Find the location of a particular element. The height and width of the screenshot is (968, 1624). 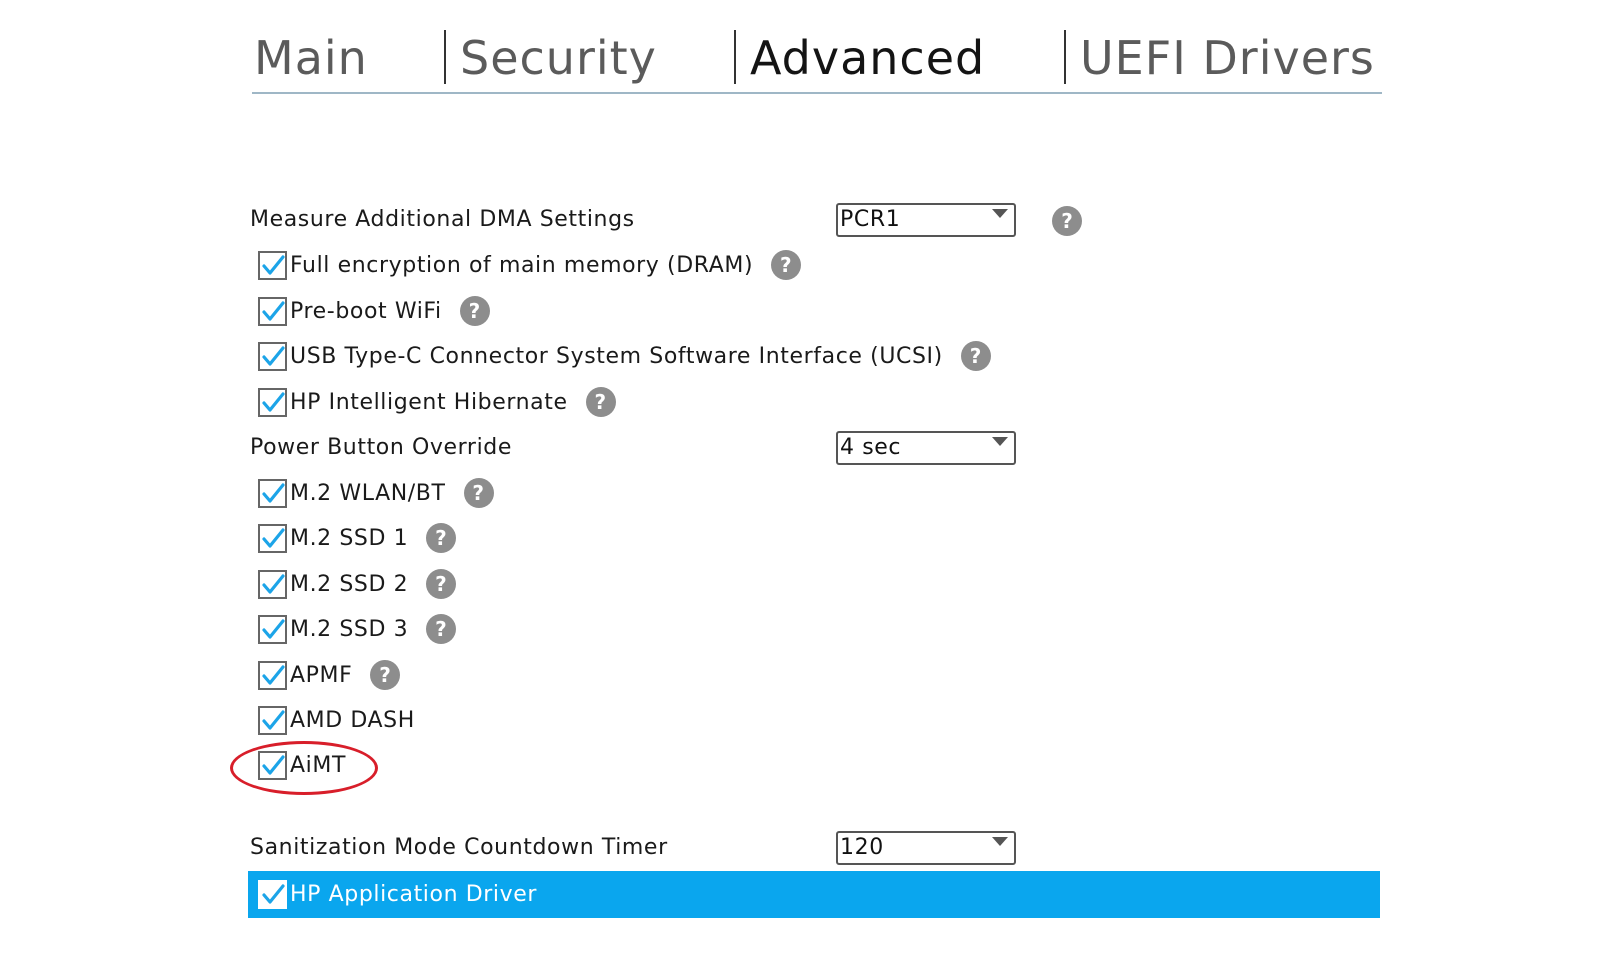

amd-dash-checkbox is located at coordinates (272, 720).